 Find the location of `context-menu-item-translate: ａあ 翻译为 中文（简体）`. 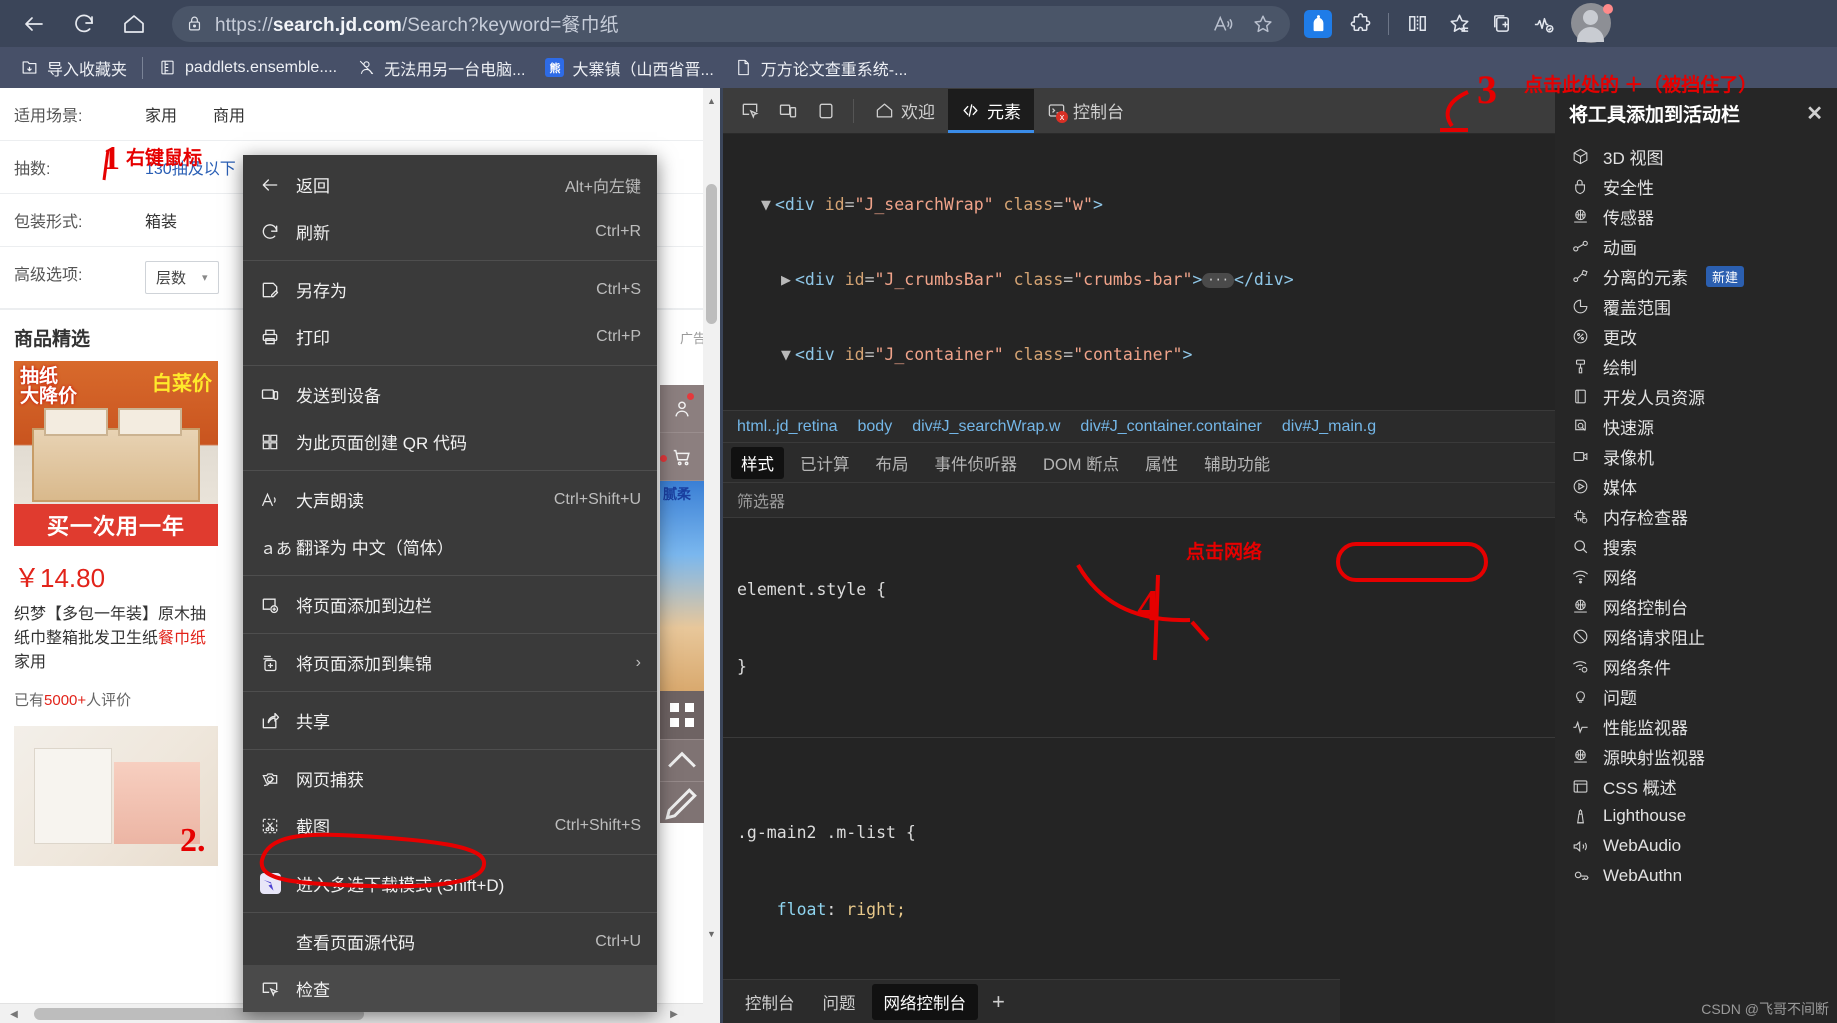

context-menu-item-translate: ａあ 翻译为 中文（简体） is located at coordinates (450, 546).